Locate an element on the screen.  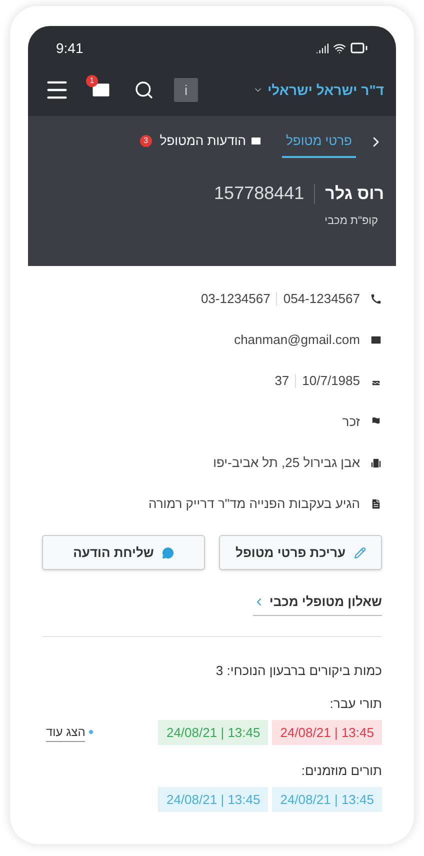
action-button: עריכת פרטי מטופל is located at coordinates (300, 552).